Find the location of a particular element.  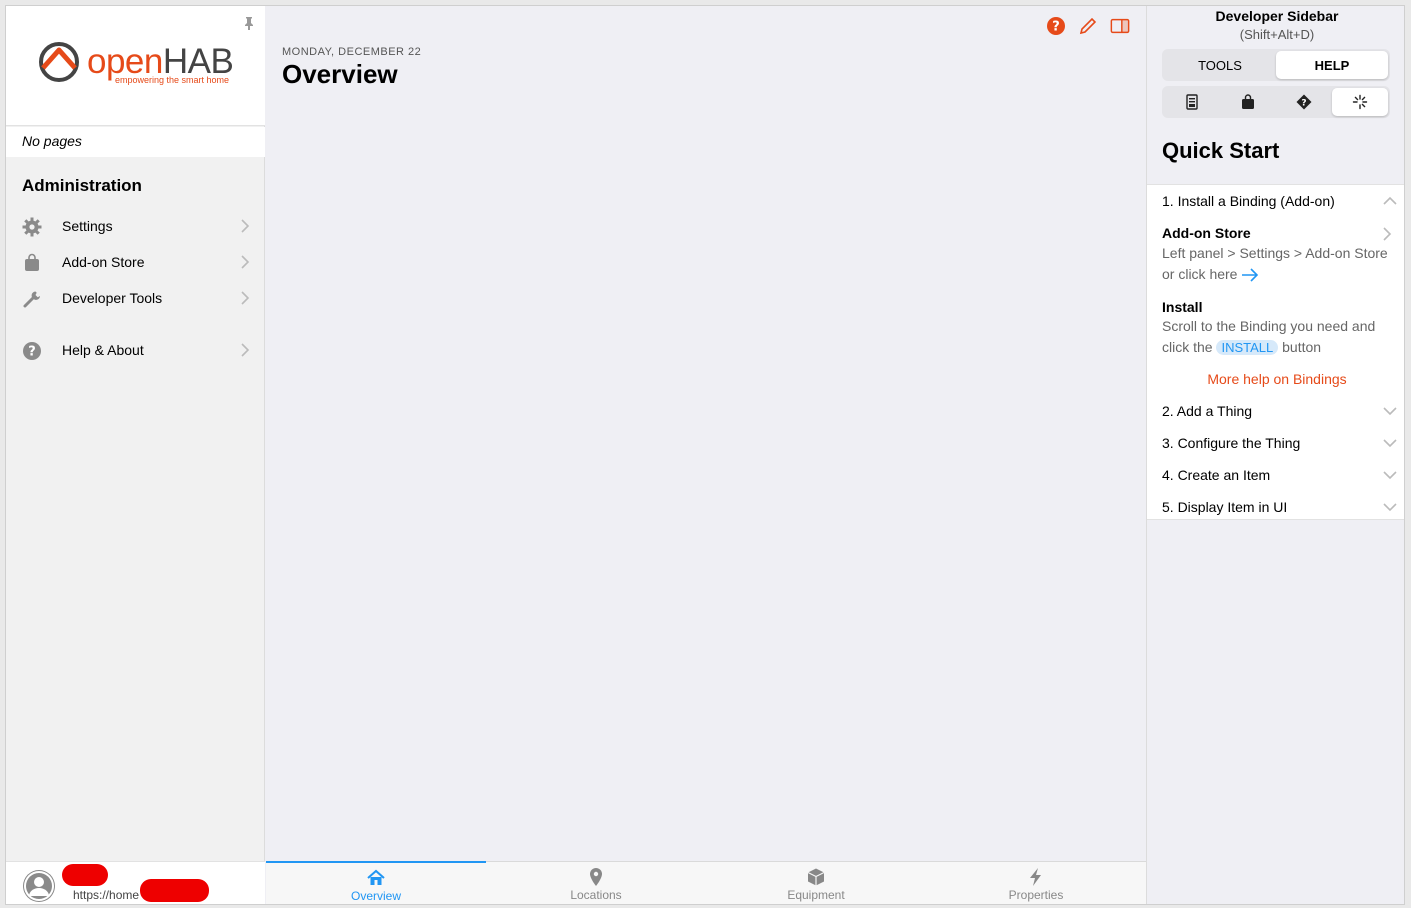

map-pin-icon is located at coordinates (596, 877).